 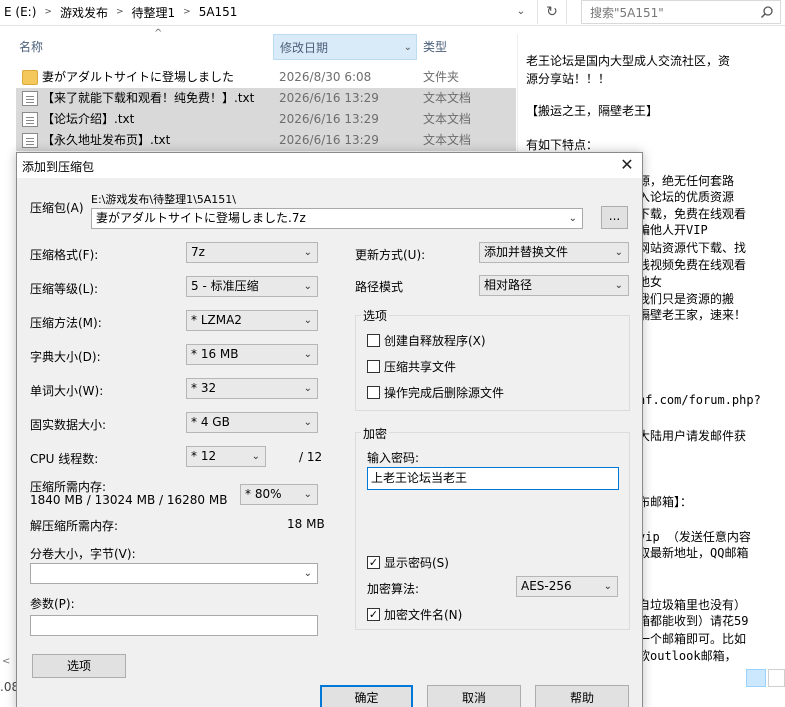 What do you see at coordinates (393, 458) in the screenshot?
I see `password-label: 输入密码:` at bounding box center [393, 458].